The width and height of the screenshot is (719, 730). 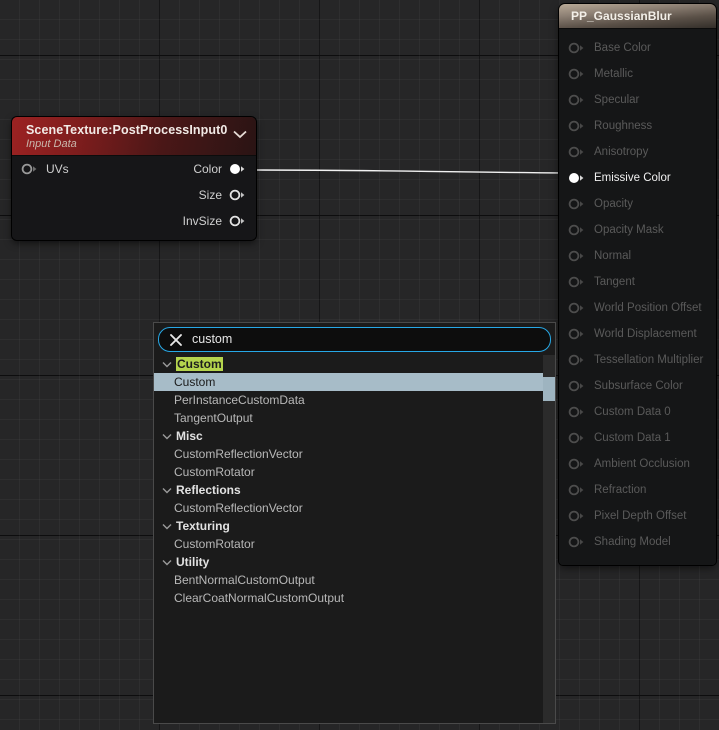 I want to click on material-pin-label: Custom Data 0, so click(x=632, y=412).